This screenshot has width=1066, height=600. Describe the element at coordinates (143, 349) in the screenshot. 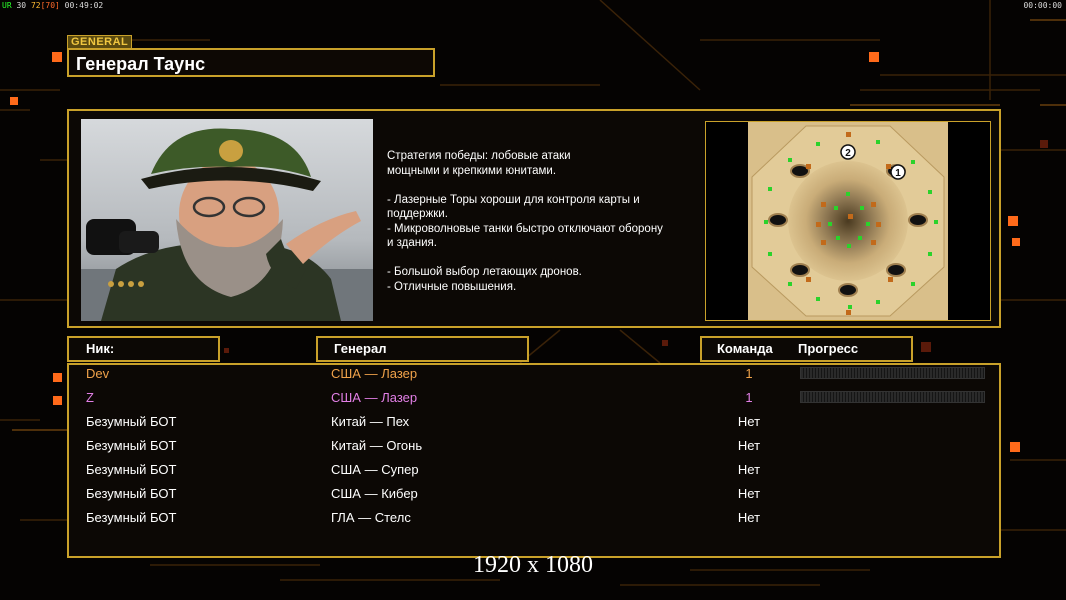

I see `header-nick-box: Ник:` at that location.